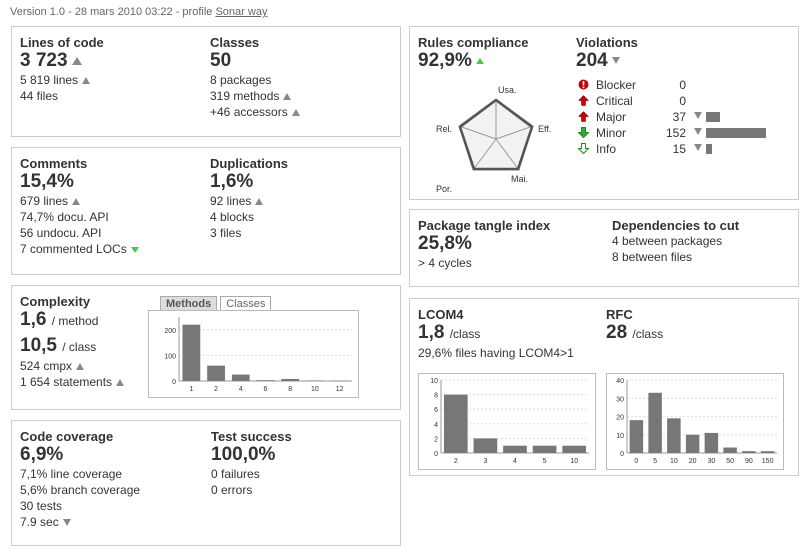  Describe the element at coordinates (436, 439) in the screenshot. I see `y-tick-label: 2` at that location.